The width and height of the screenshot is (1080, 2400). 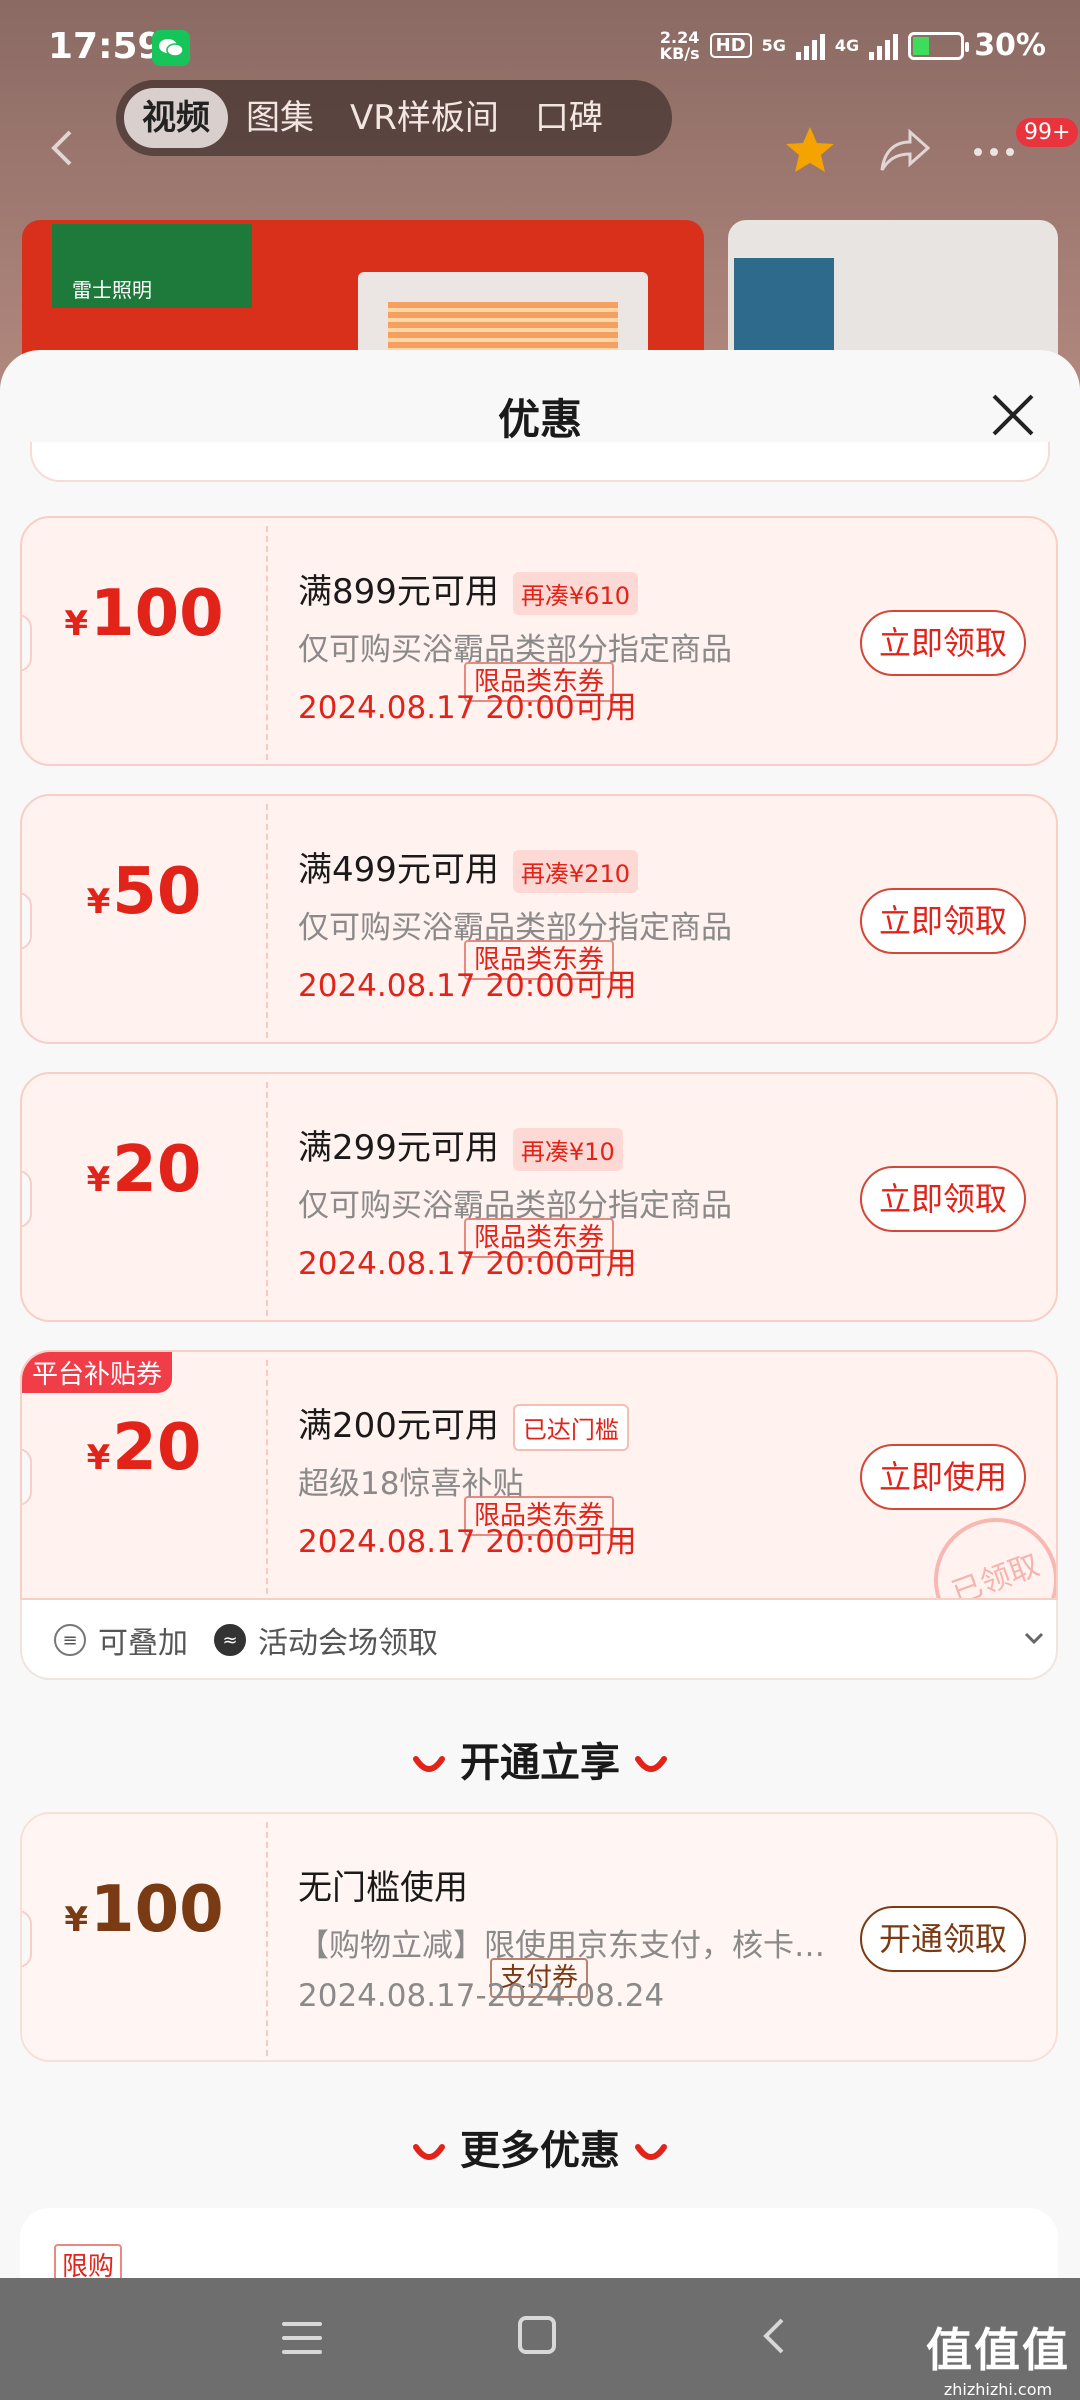 I want to click on coupon-title: 满200元可用 已达门槛, so click(x=463, y=1424).